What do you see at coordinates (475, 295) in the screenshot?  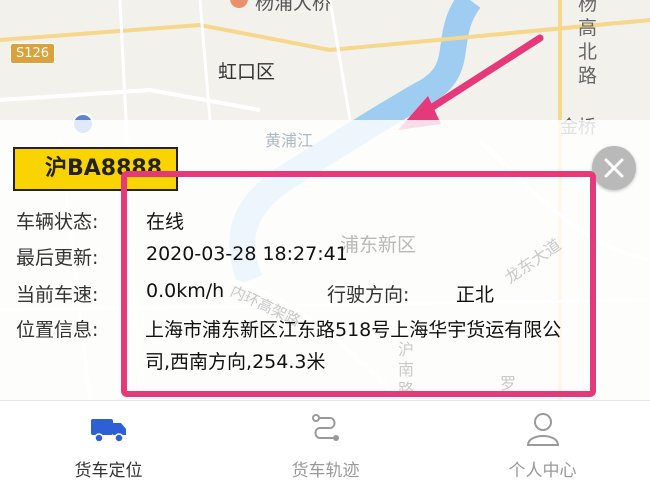 I see `direction-value: 正北` at bounding box center [475, 295].